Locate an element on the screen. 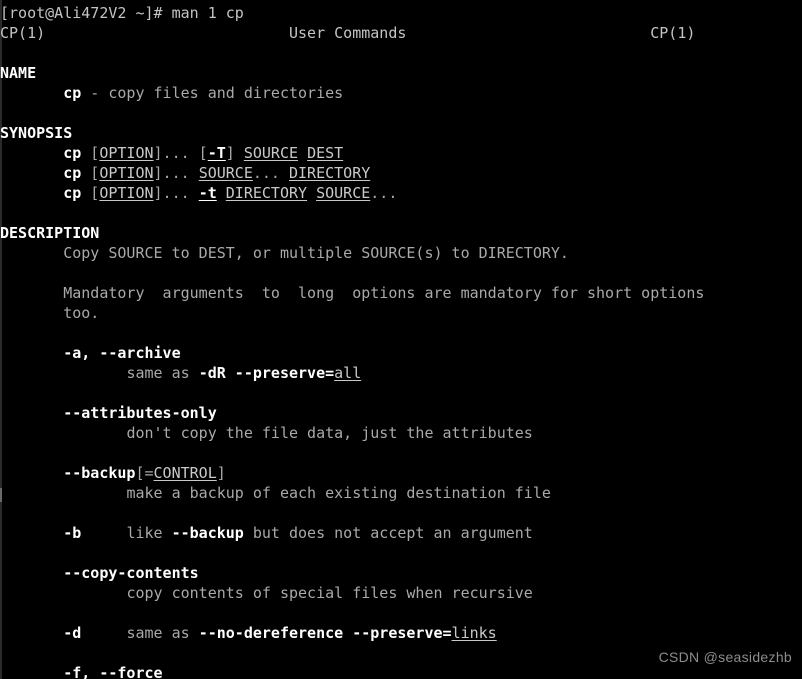 This screenshot has width=802, height=679. option-flag-b: -b is located at coordinates (72, 533).